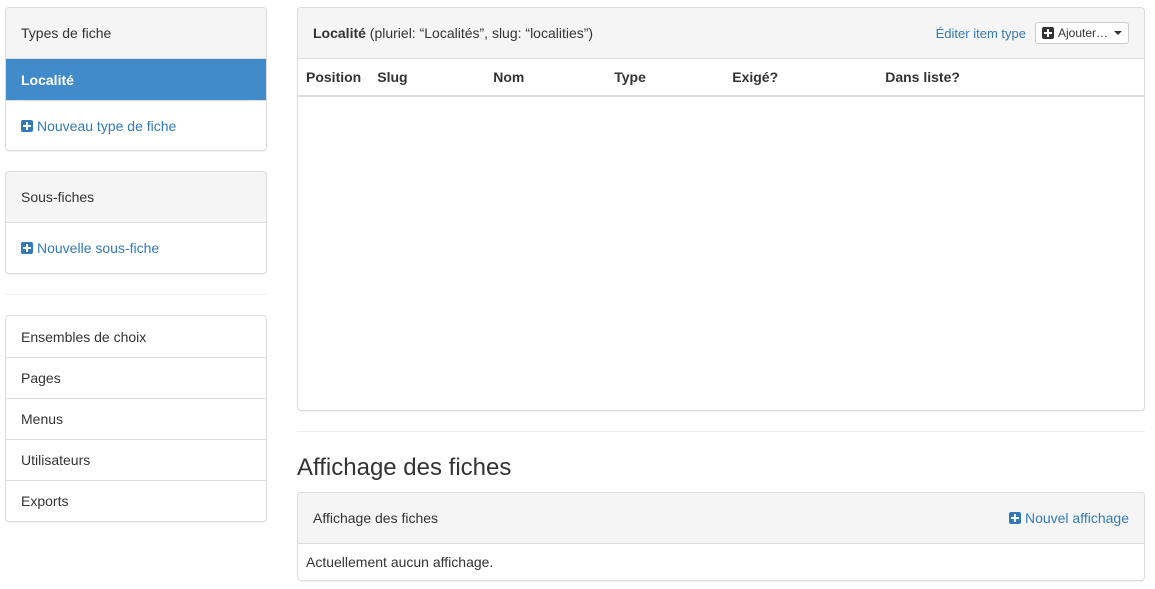 The image size is (1155, 589). I want to click on sidebar-item-users: Utilisateurs, so click(136, 459).